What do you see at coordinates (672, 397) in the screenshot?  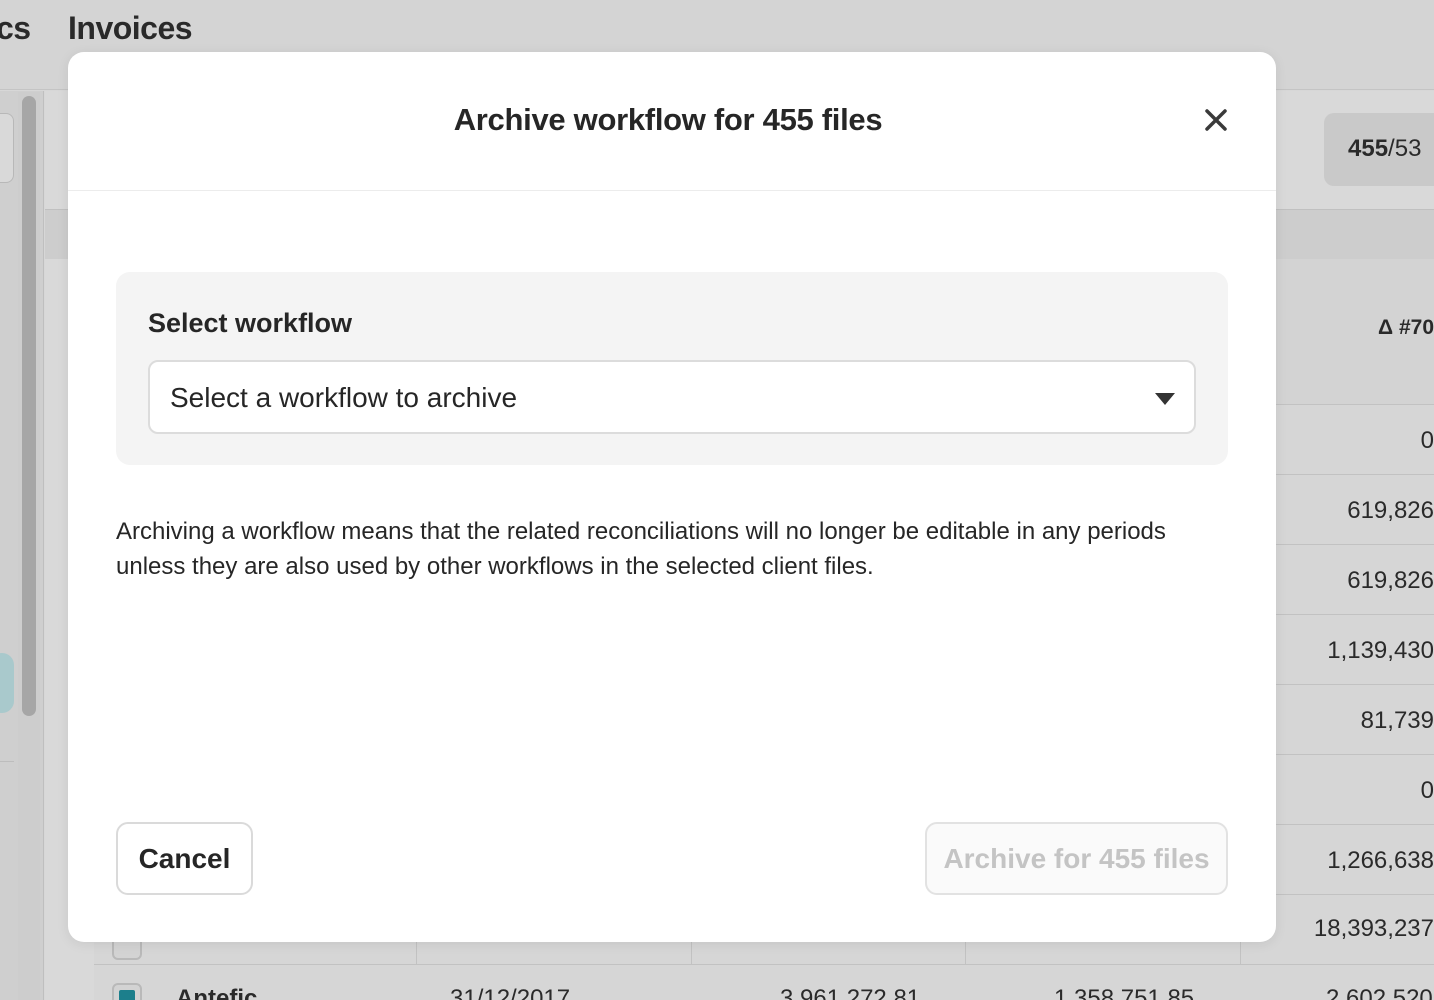 I see `workflow-select-dropdown: Select a workflow to archive` at bounding box center [672, 397].